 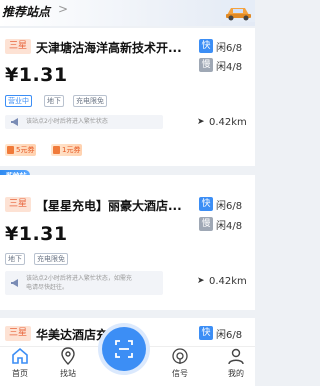 What do you see at coordinates (71, 150) in the screenshot?
I see `coupon-label: 1元券` at bounding box center [71, 150].